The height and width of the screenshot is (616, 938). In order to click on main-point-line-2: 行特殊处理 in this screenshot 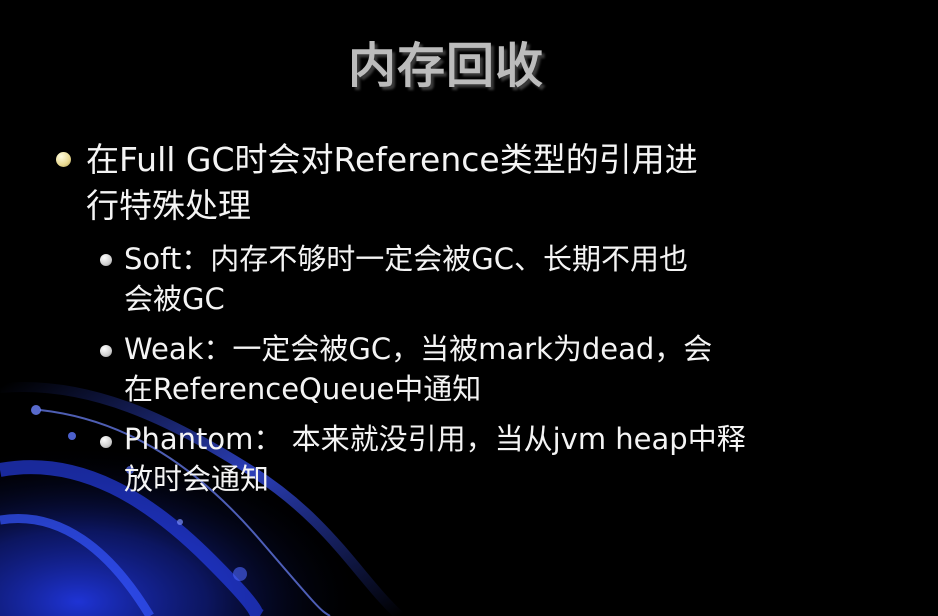, I will do `click(168, 205)`.